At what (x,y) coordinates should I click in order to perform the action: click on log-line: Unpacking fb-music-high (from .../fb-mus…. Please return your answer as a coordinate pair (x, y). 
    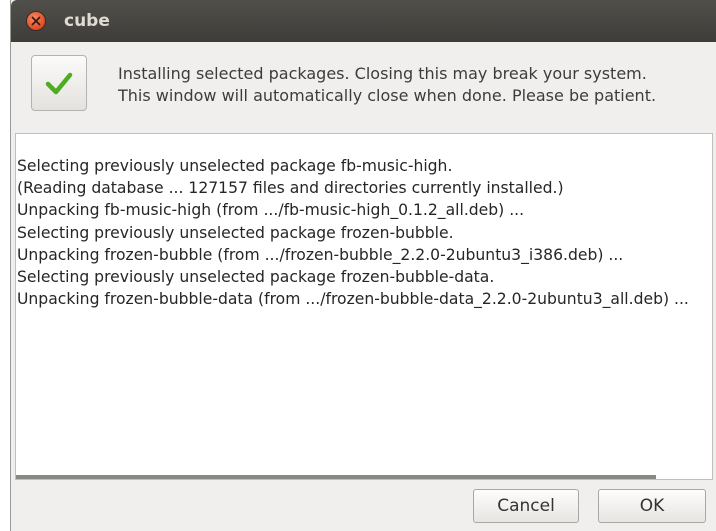
    Looking at the image, I should click on (271, 210).